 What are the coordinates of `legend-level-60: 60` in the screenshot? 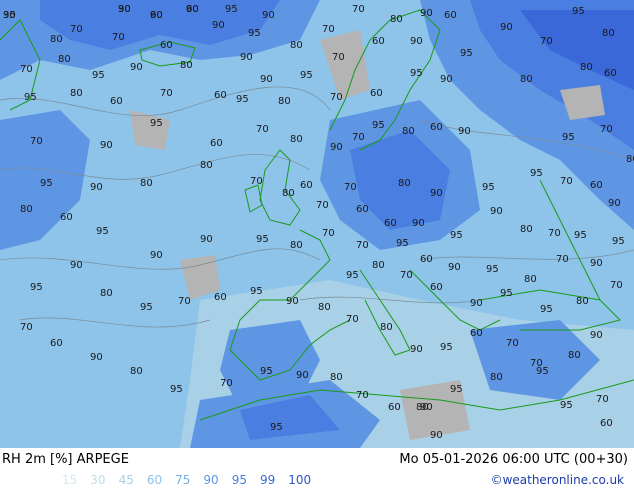 It's located at (154, 480).